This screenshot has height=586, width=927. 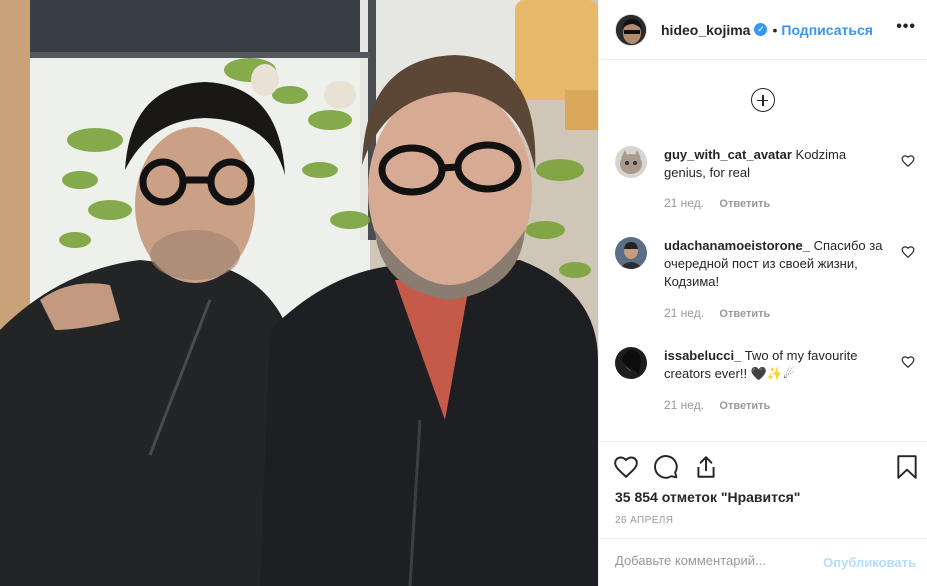 I want to click on author-avatar, so click(x=631, y=29).